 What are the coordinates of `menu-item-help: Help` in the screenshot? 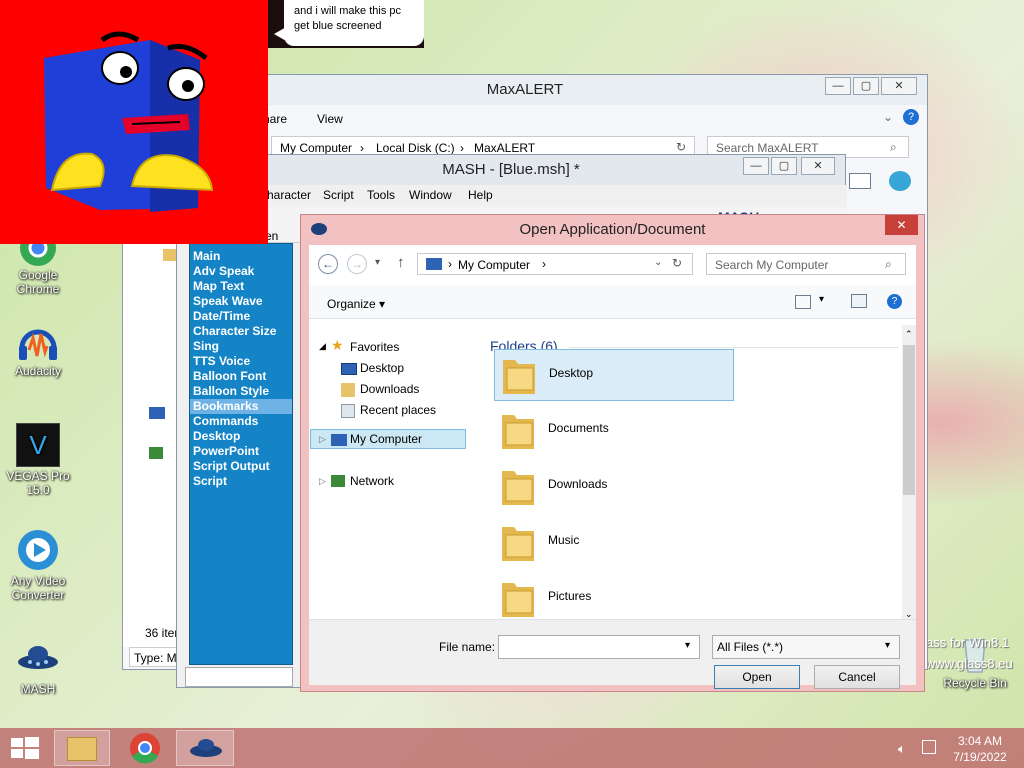 It's located at (480, 195).